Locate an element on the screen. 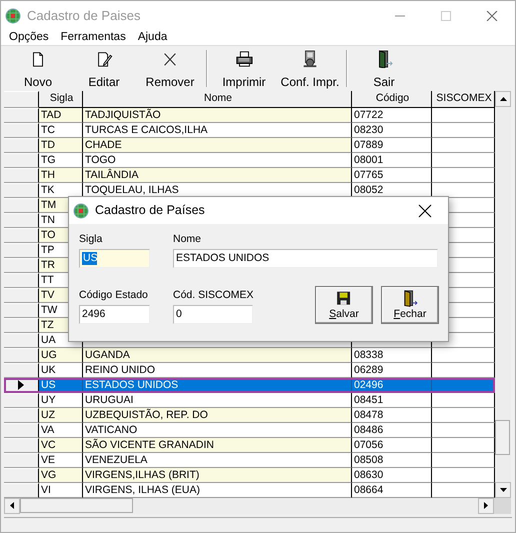 The width and height of the screenshot is (516, 533). input-field: 0 is located at coordinates (213, 314).